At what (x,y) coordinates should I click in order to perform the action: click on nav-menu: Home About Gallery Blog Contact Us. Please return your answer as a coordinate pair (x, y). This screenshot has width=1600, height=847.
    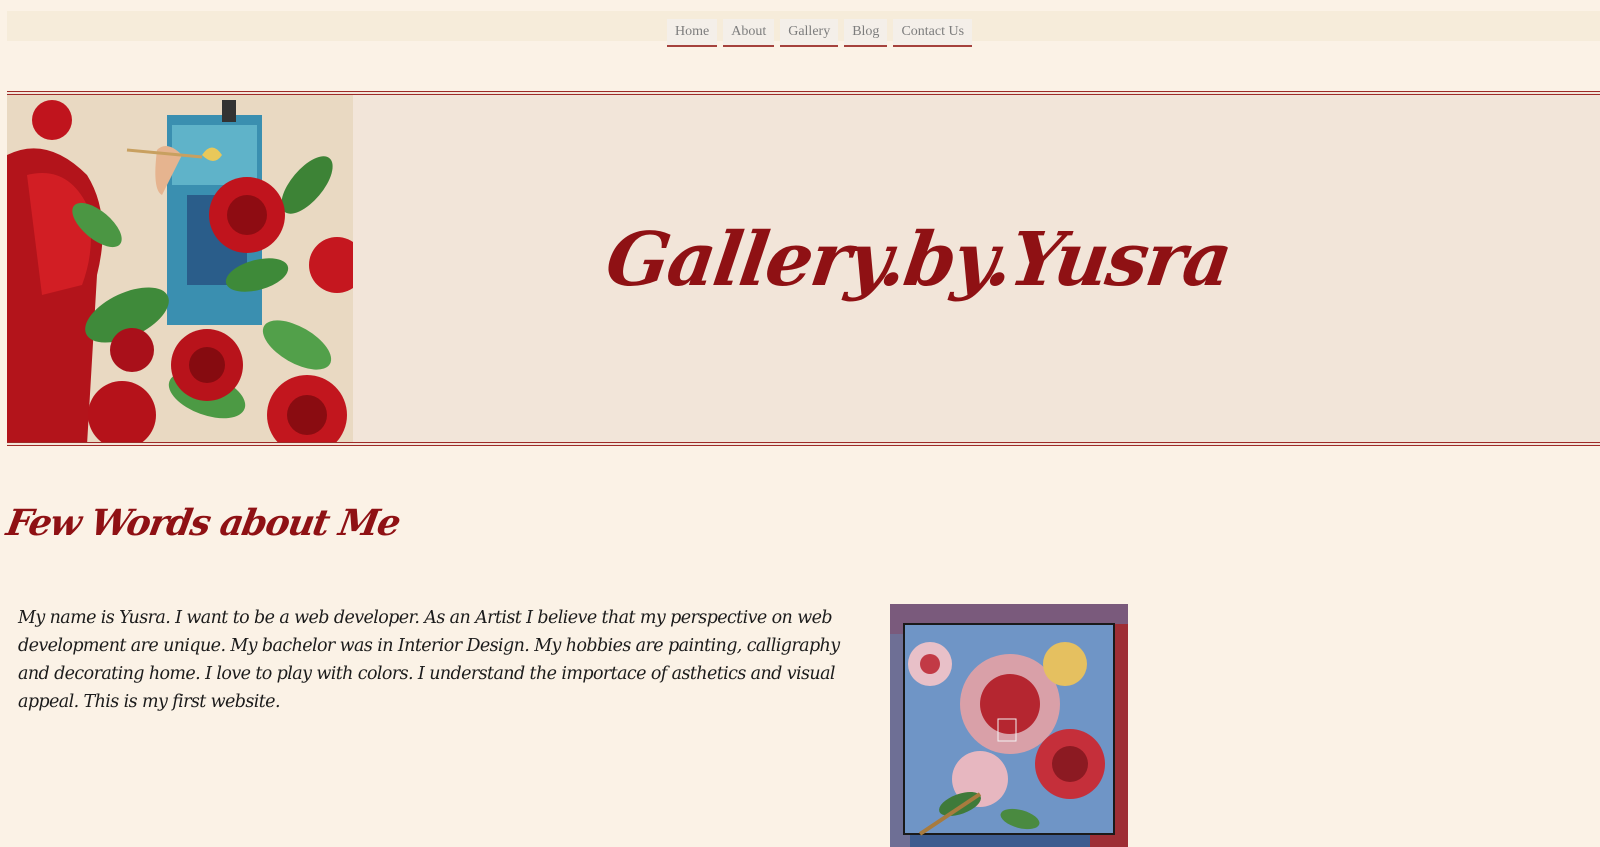
    Looking at the image, I should click on (820, 33).